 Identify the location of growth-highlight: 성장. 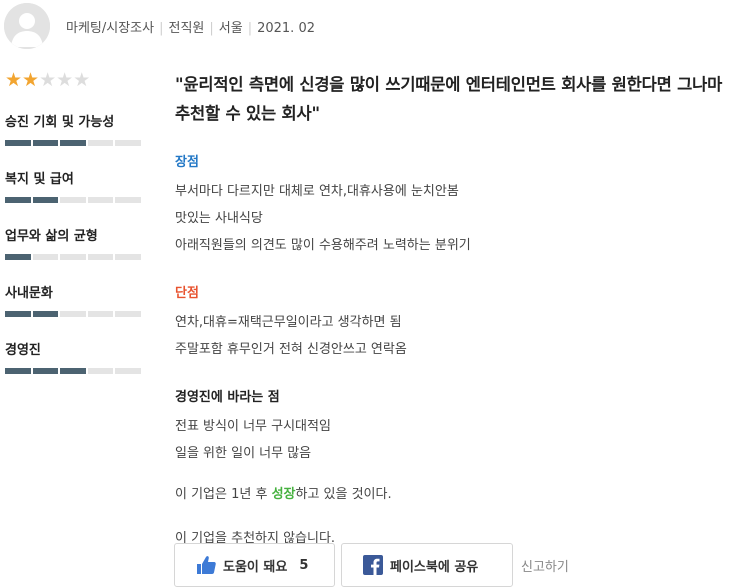
(283, 494).